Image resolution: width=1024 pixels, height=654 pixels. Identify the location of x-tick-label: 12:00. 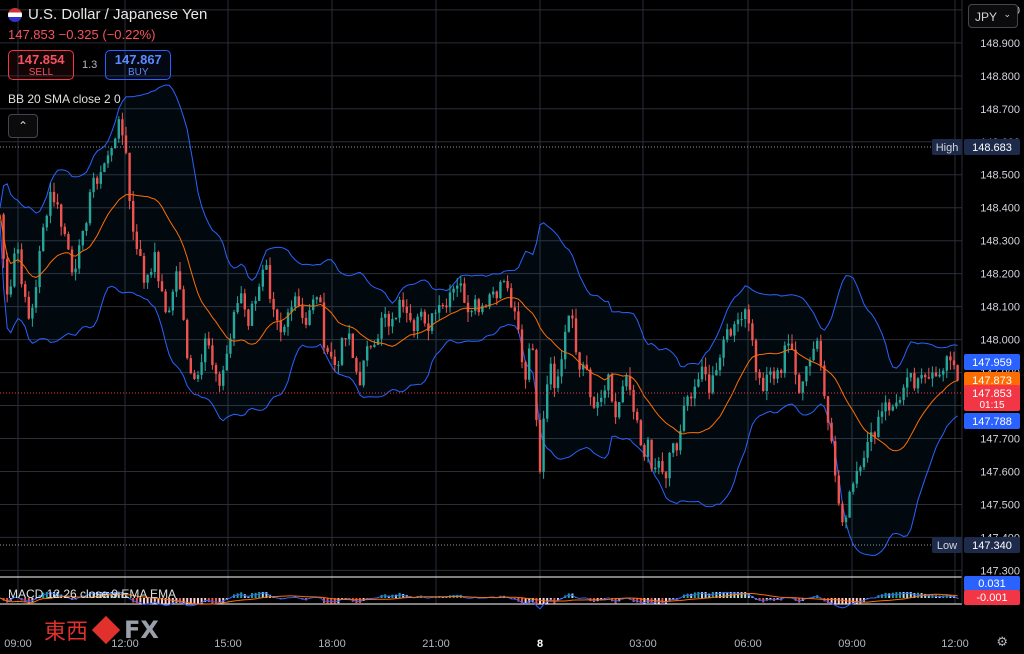
(955, 644).